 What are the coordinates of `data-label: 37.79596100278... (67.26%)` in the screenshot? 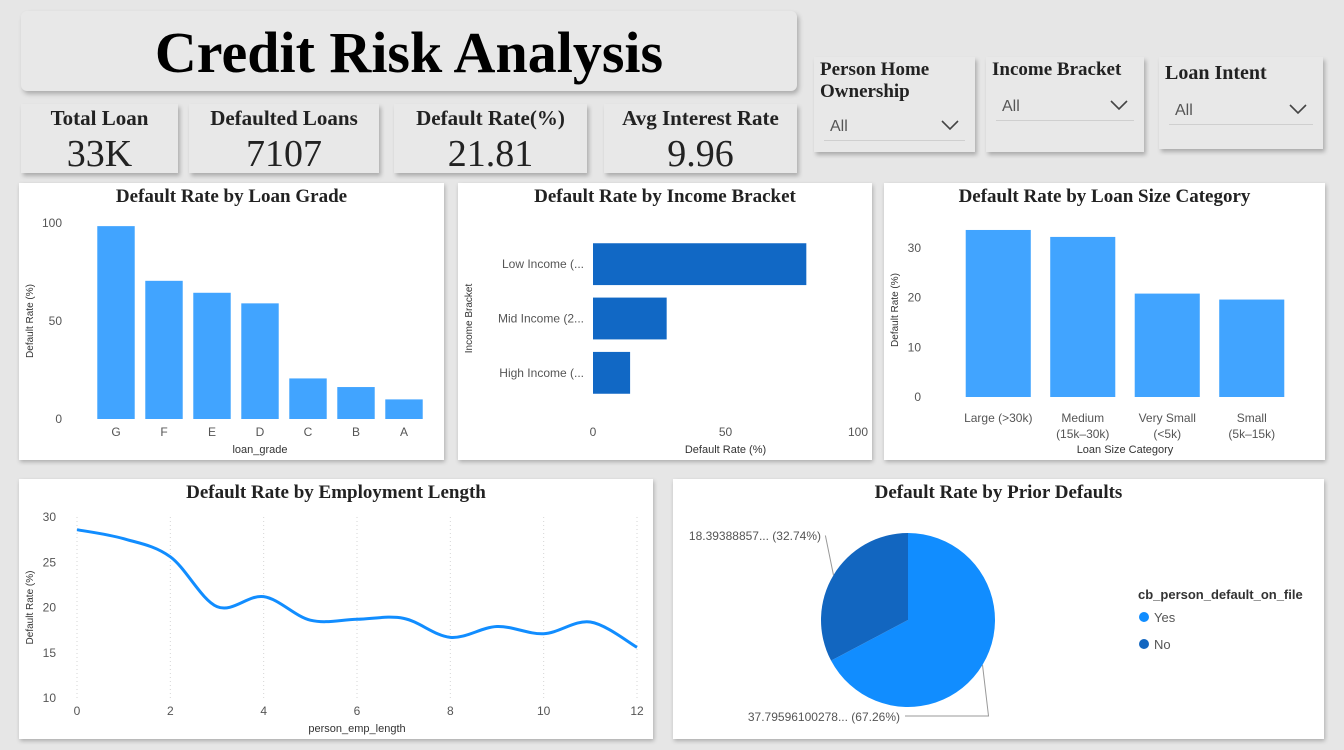 It's located at (824, 717).